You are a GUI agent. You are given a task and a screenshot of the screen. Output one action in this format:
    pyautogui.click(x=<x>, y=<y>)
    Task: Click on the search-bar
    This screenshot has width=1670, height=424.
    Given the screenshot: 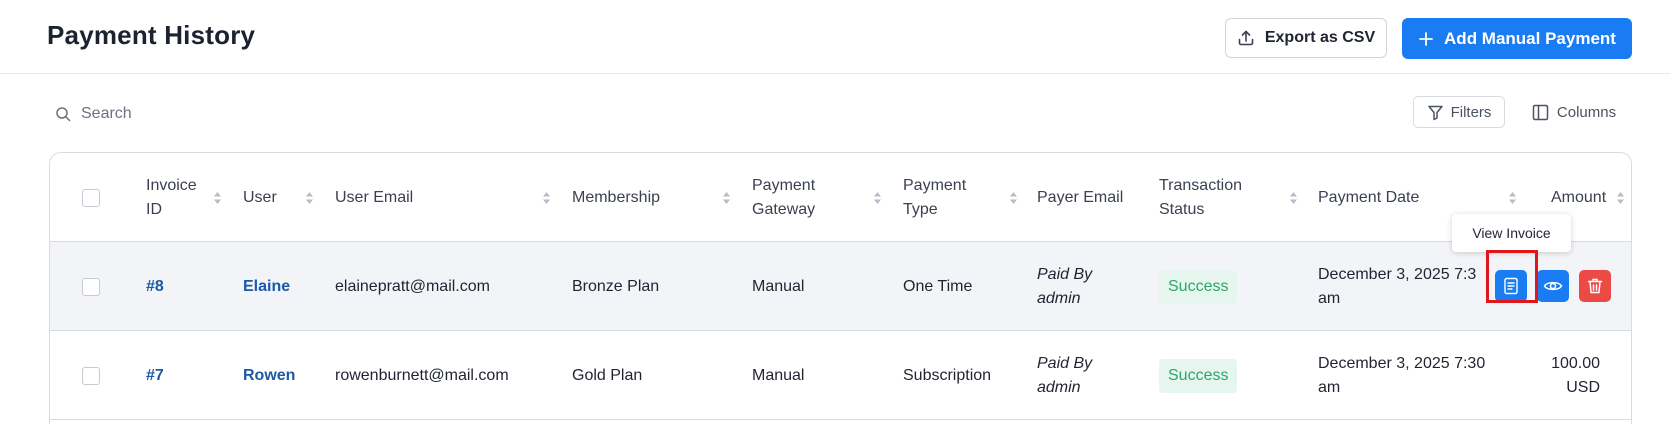 What is the action you would take?
    pyautogui.click(x=255, y=114)
    